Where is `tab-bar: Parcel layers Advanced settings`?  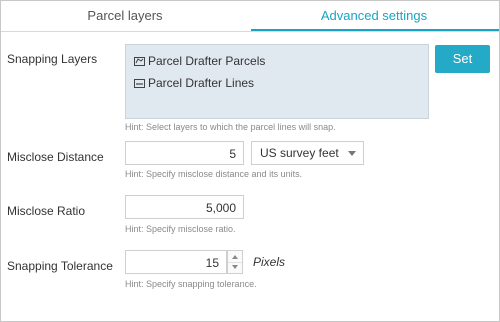
tab-bar: Parcel layers Advanced settings is located at coordinates (250, 16).